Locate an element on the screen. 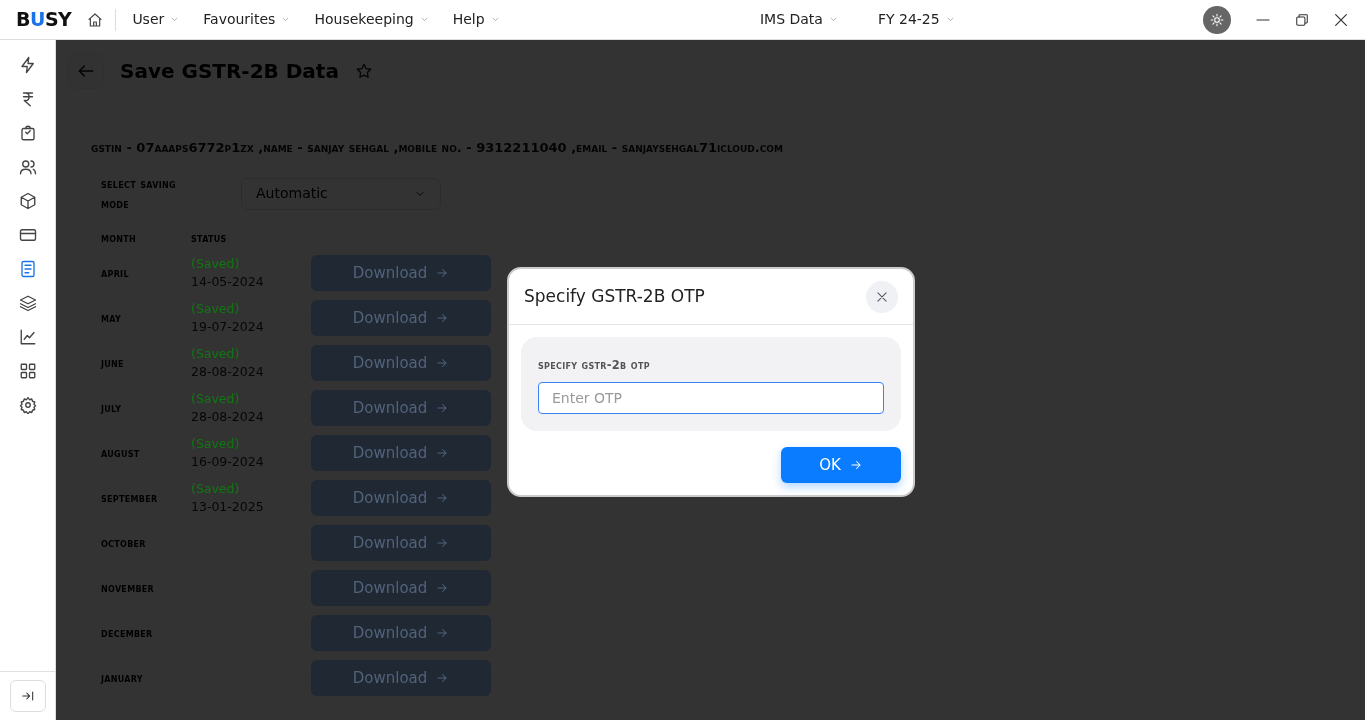 The height and width of the screenshot is (720, 1365). grid-icon is located at coordinates (27, 371).